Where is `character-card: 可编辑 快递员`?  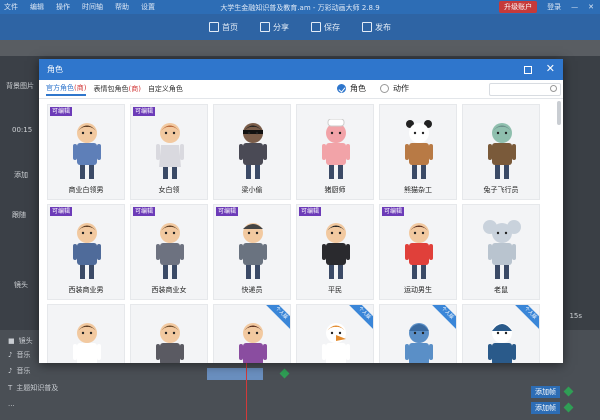
character-card: 可编辑 快递员 is located at coordinates (252, 252).